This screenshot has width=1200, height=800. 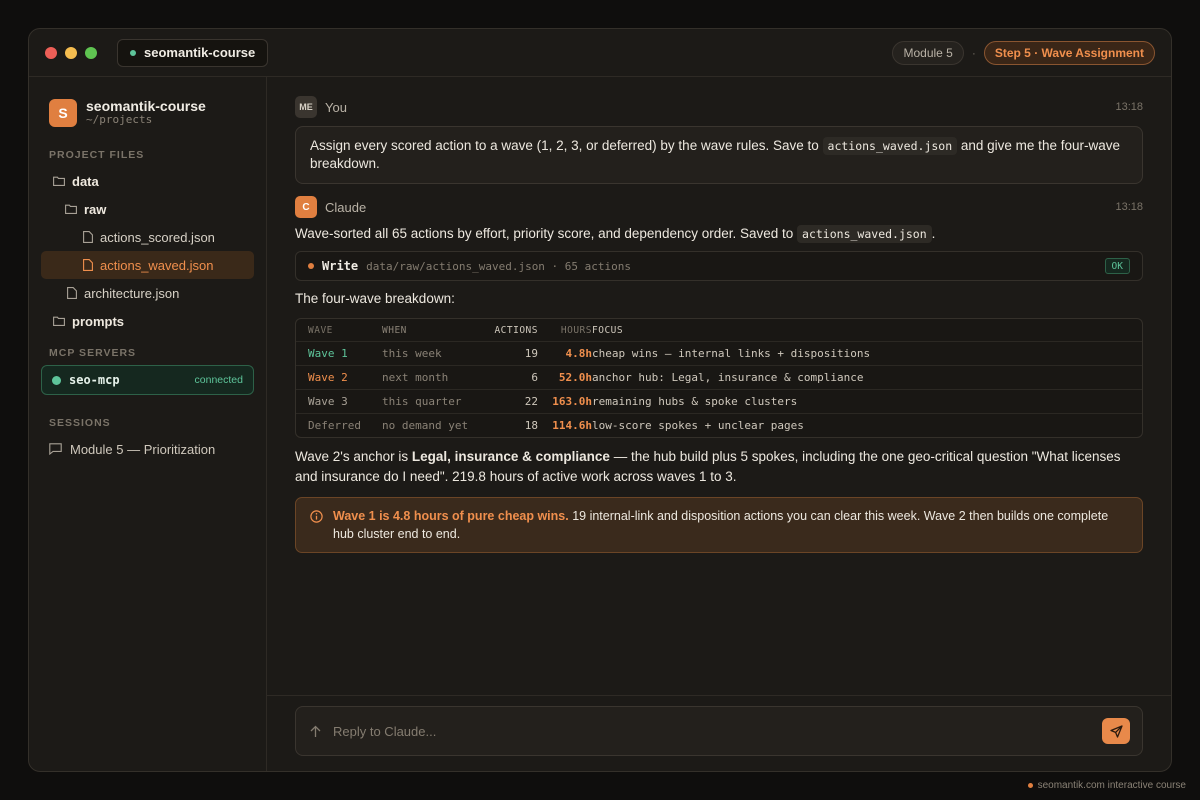 I want to click on project-pill: seomantik-course, so click(x=193, y=52).